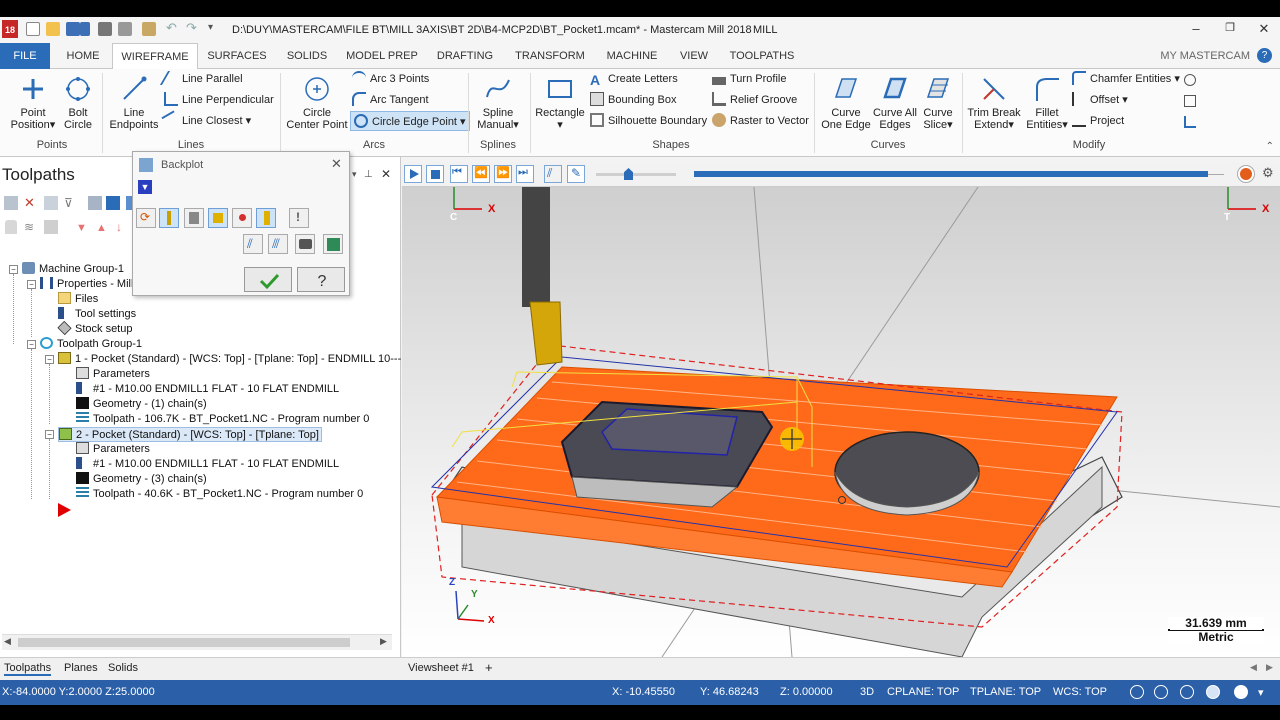 This screenshot has height=720, width=1280. I want to click on viewsheet-scroll-left-icon: ◀, so click(1253, 667).